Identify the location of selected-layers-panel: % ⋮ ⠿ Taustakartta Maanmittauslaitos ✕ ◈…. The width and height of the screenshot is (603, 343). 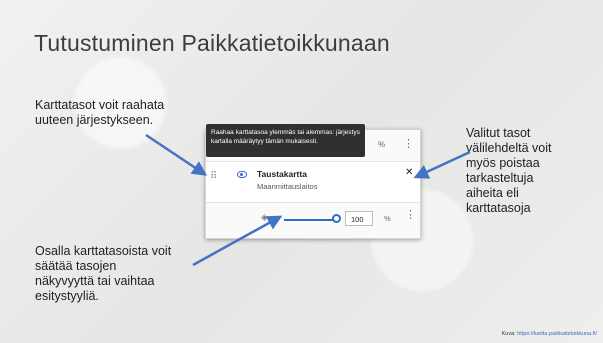
(313, 181).